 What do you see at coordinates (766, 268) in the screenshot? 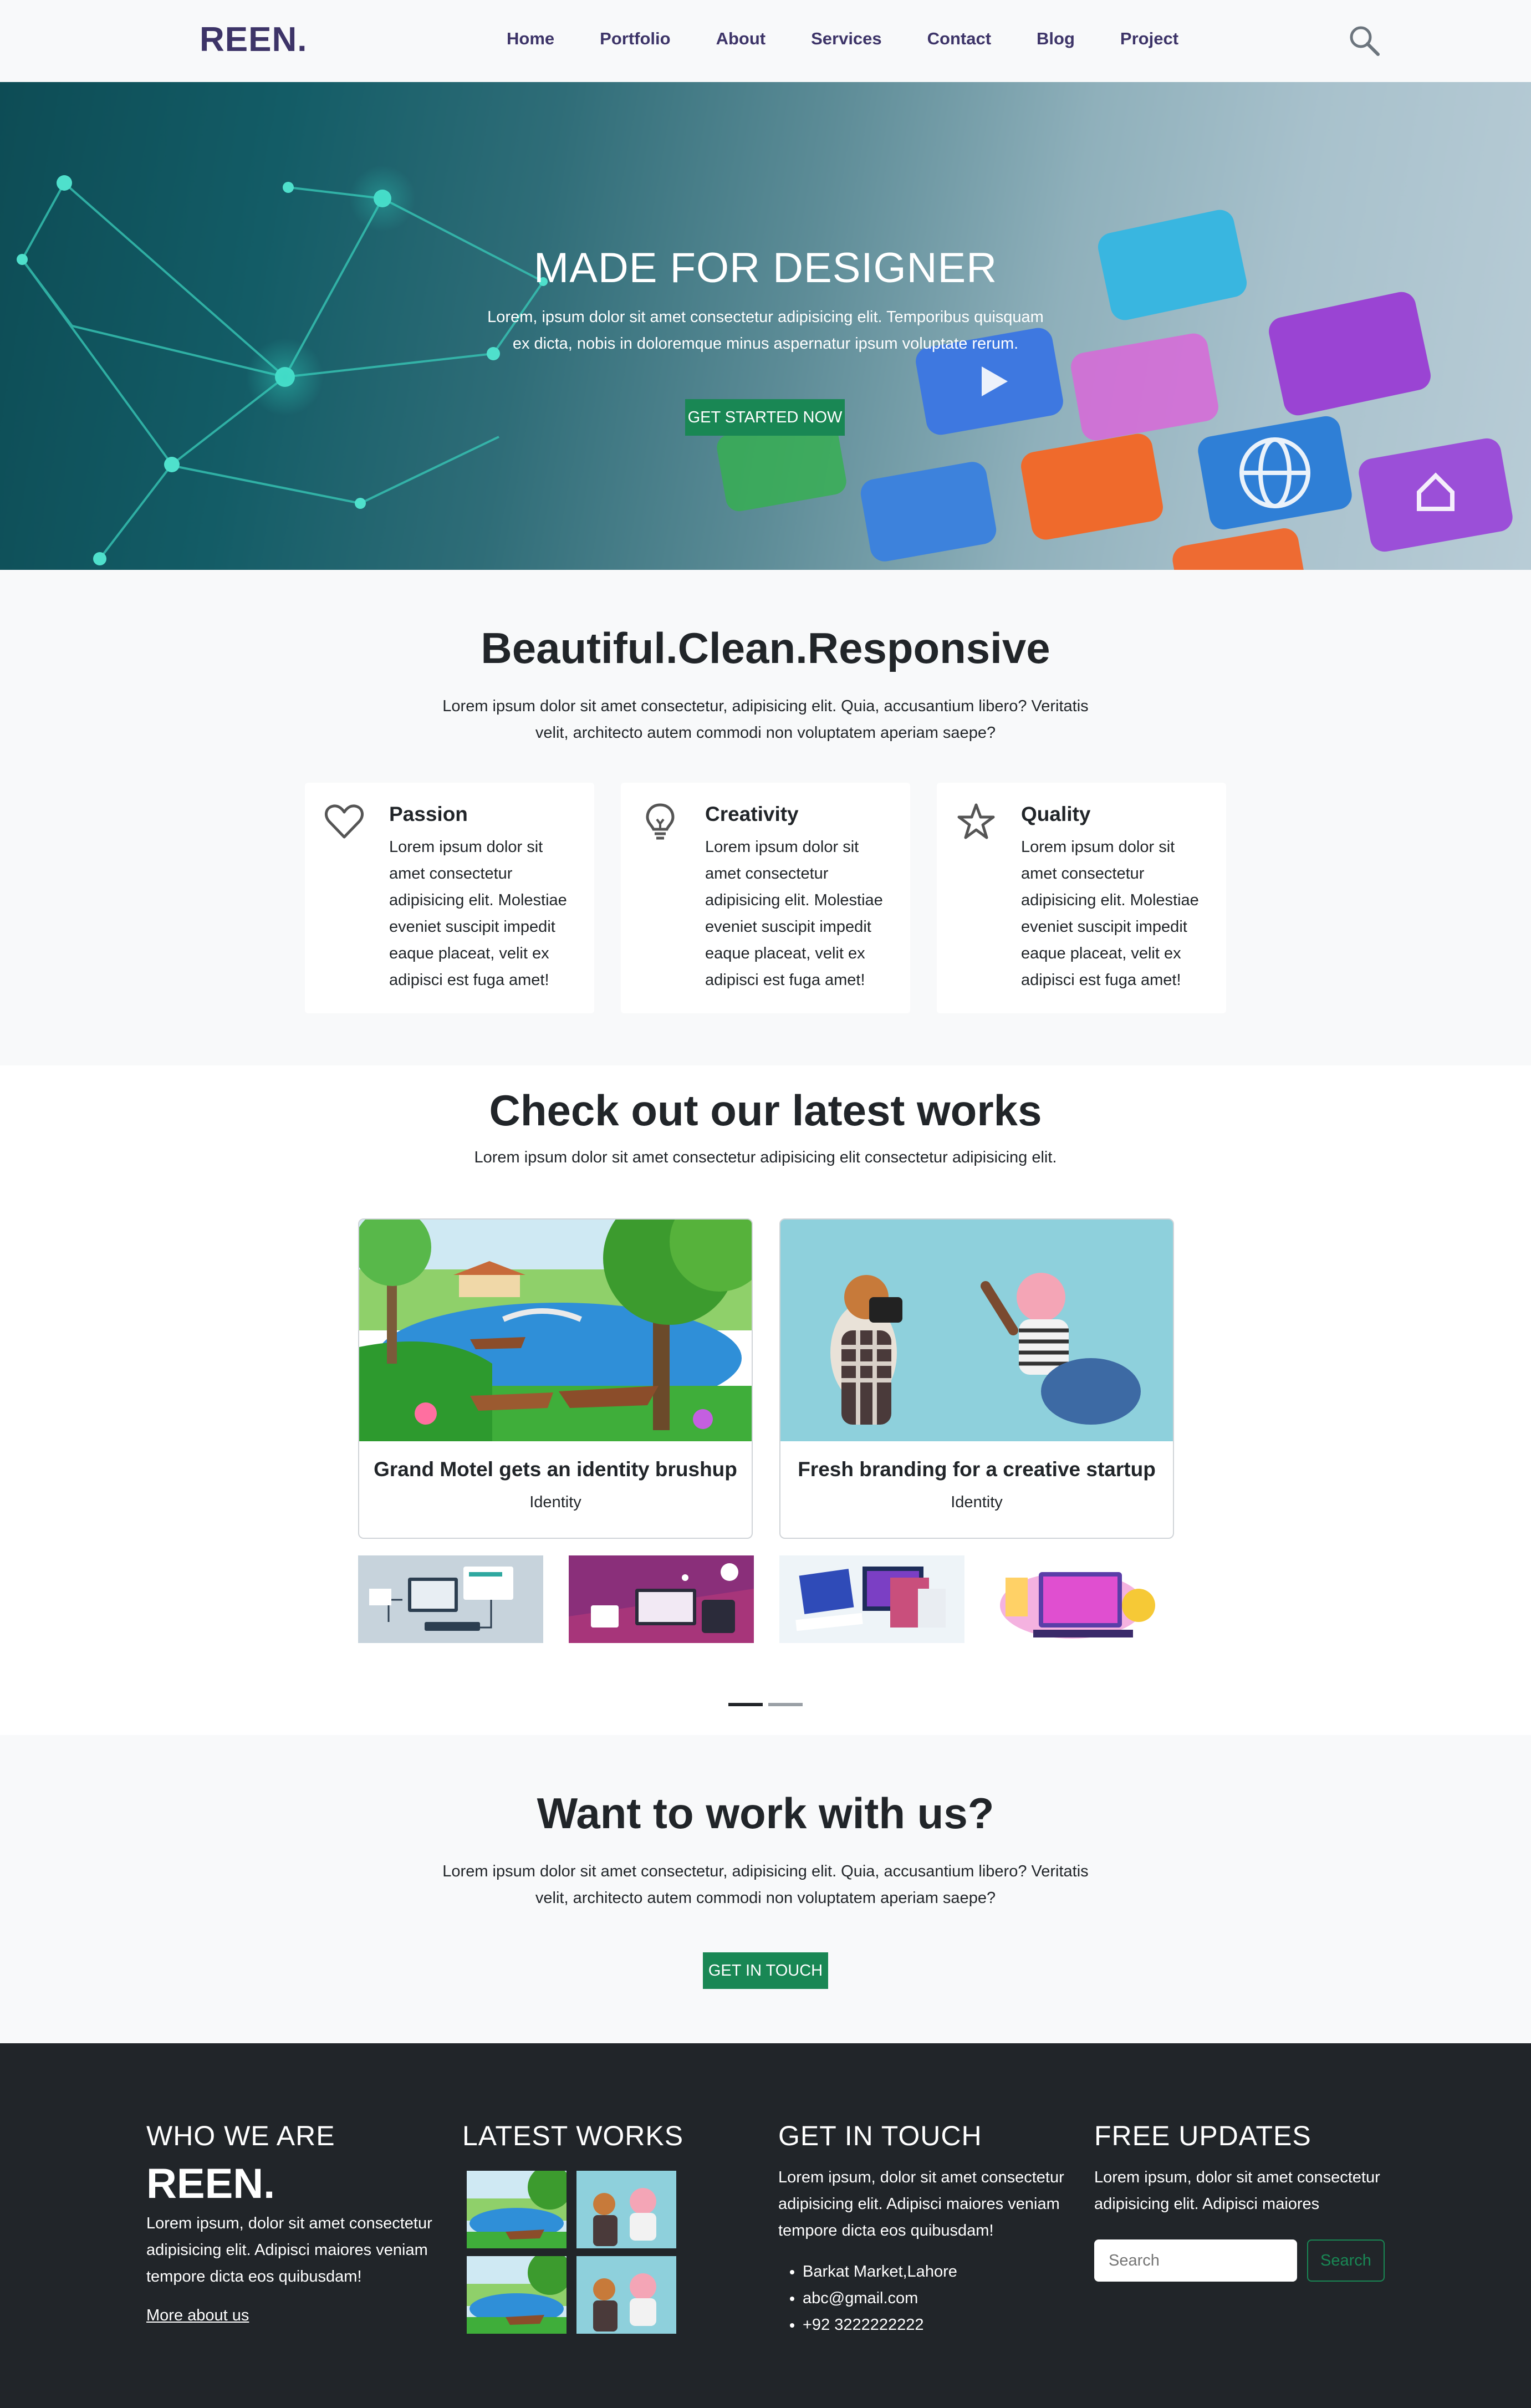
I see `hero-title: MADE FOR DESIGNER` at bounding box center [766, 268].